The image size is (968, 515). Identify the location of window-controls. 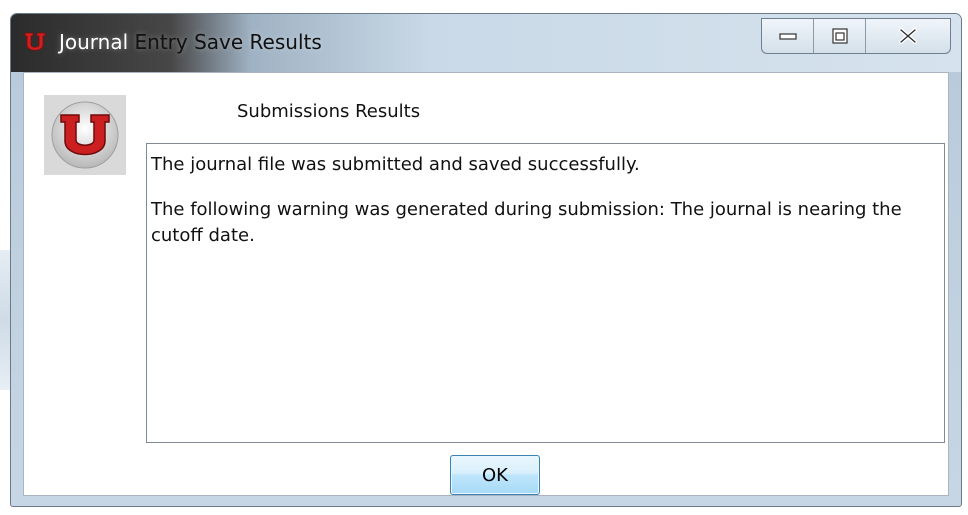
(856, 36).